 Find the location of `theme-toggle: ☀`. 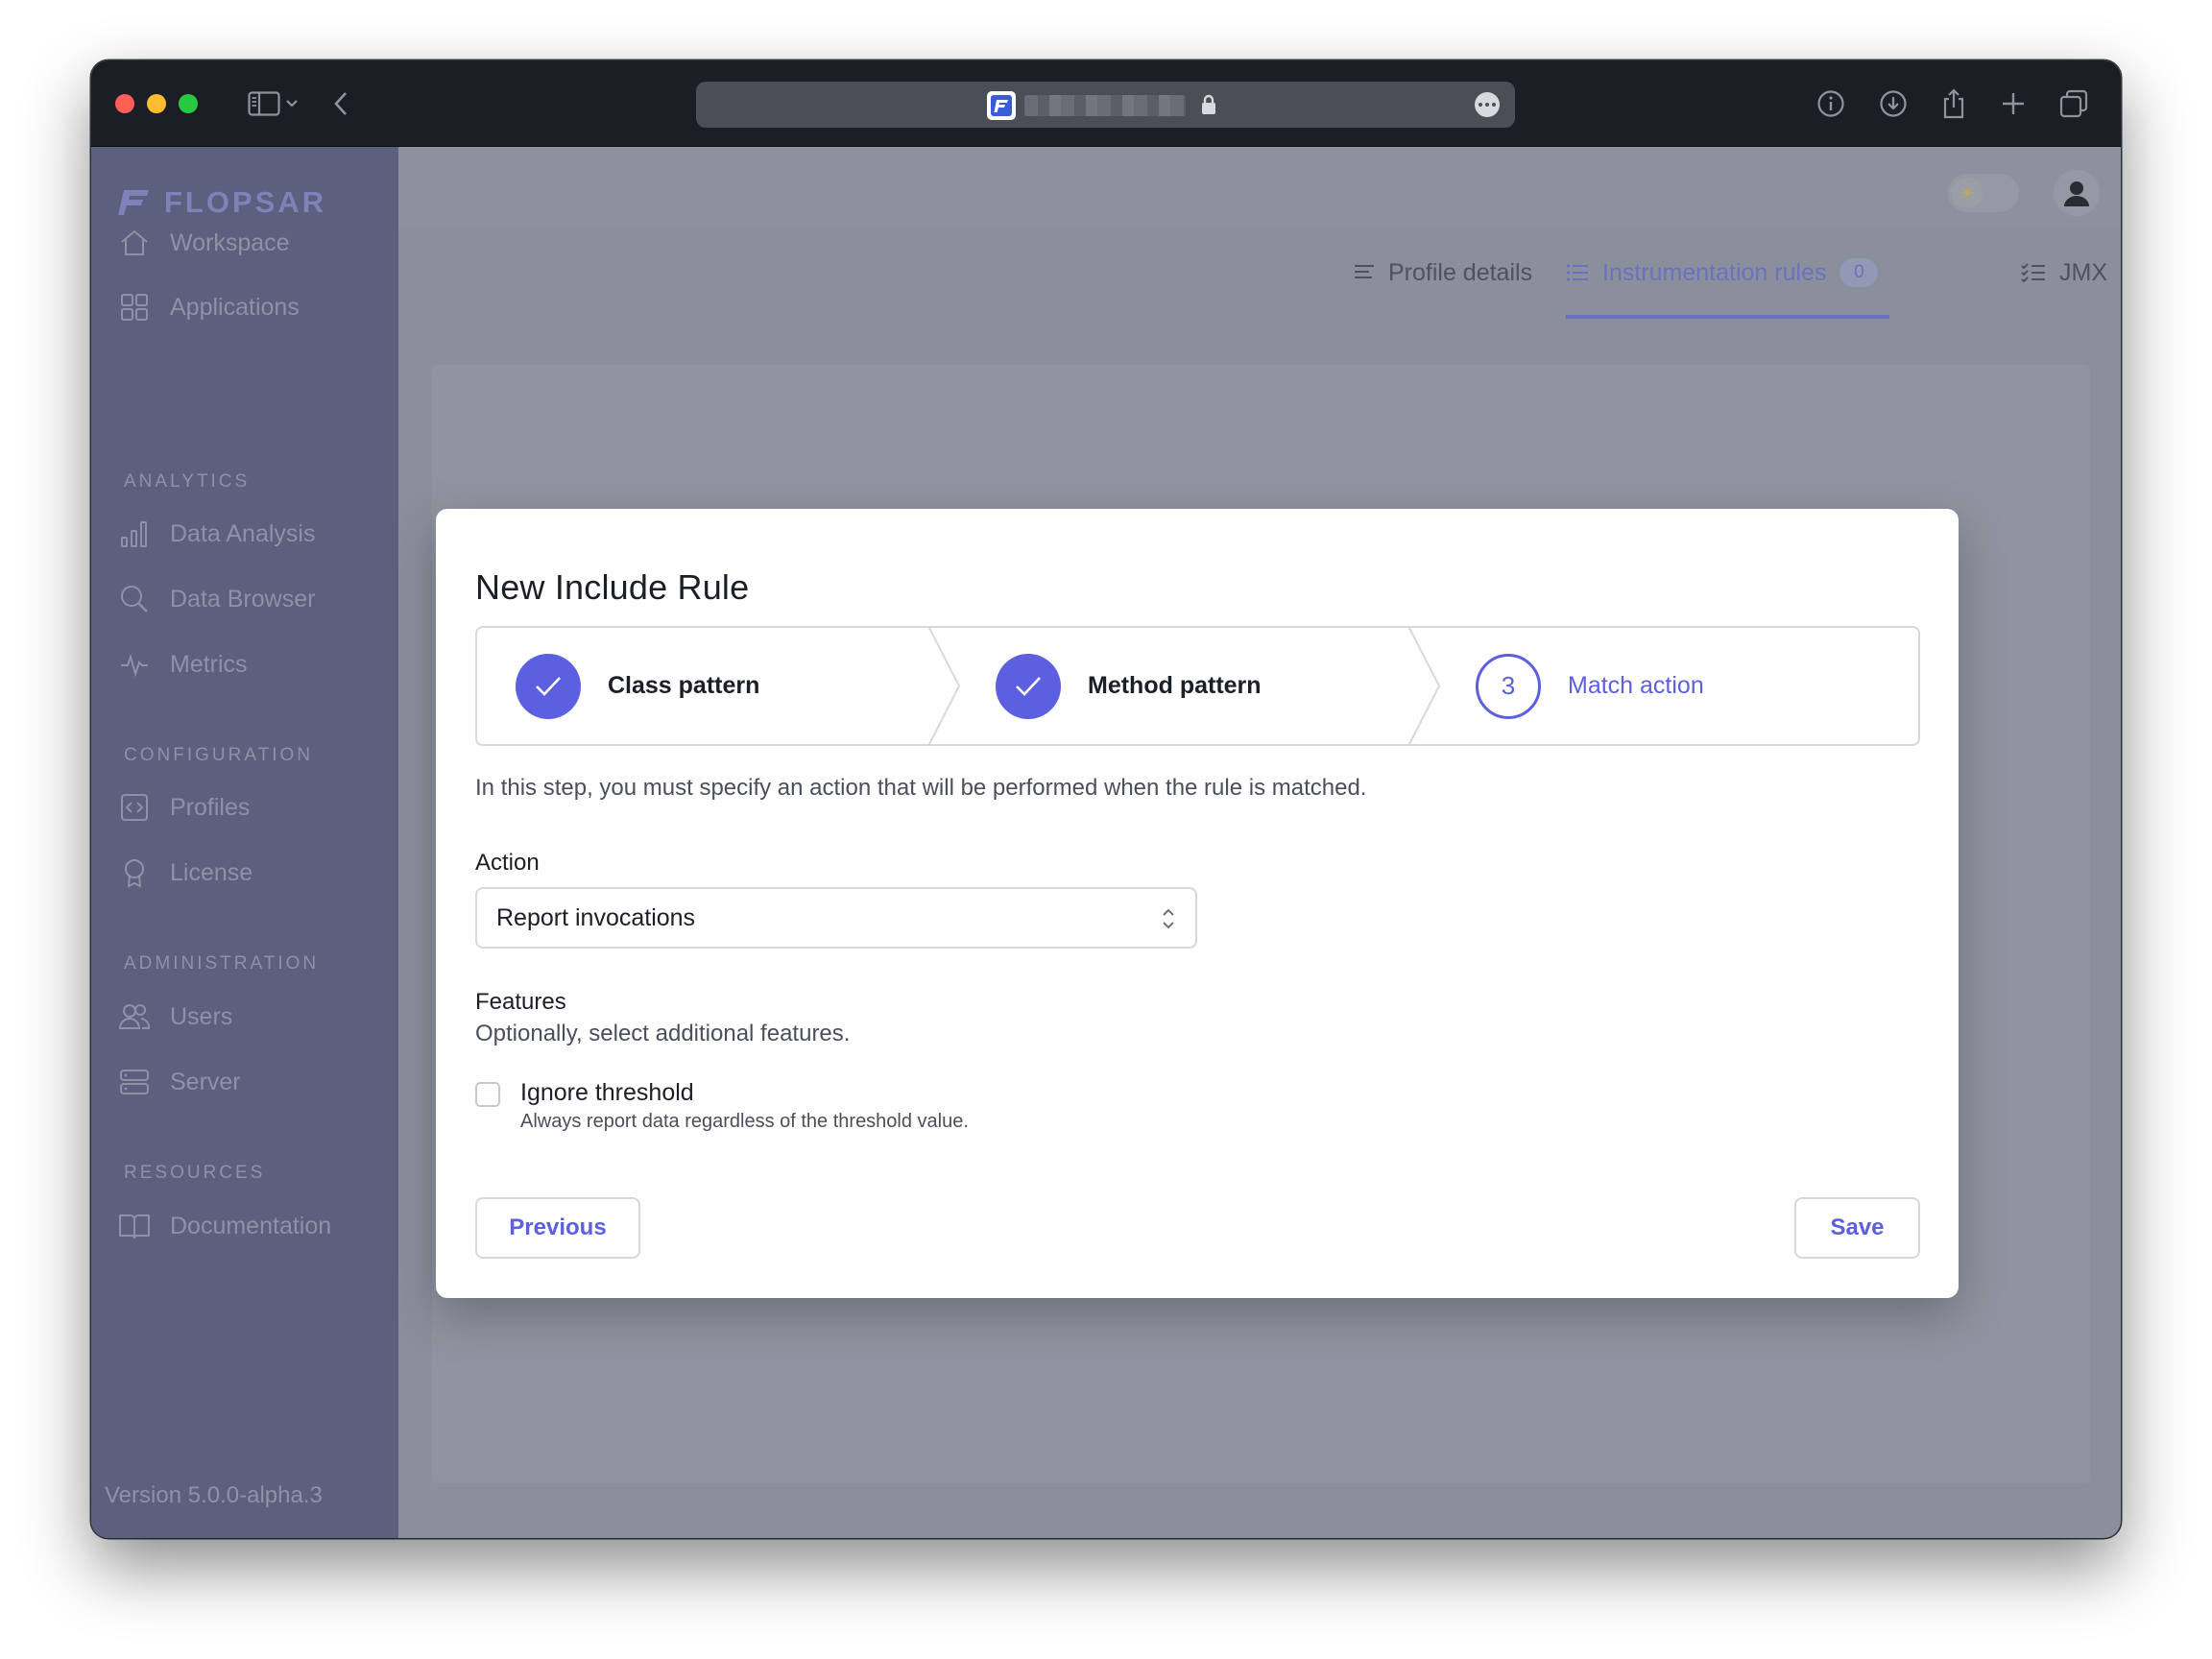

theme-toggle: ☀ is located at coordinates (1983, 193).